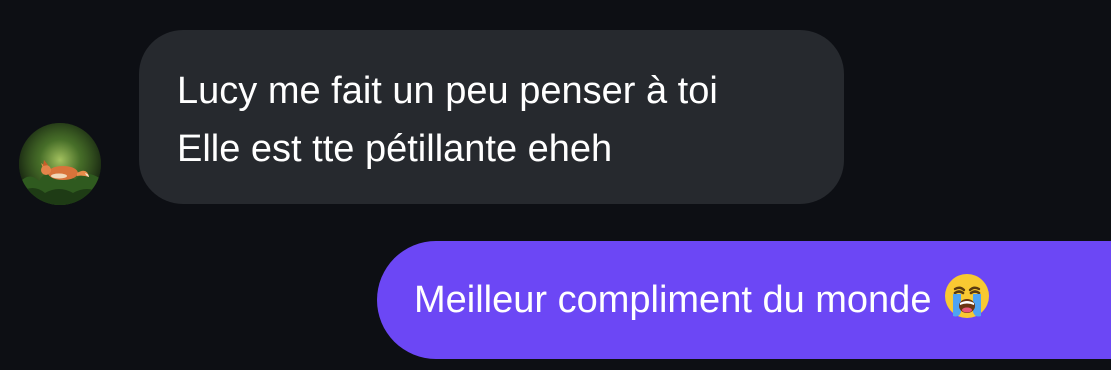  Describe the element at coordinates (673, 300) in the screenshot. I see `sent-message-text: Meilleur compliment du monde` at that location.